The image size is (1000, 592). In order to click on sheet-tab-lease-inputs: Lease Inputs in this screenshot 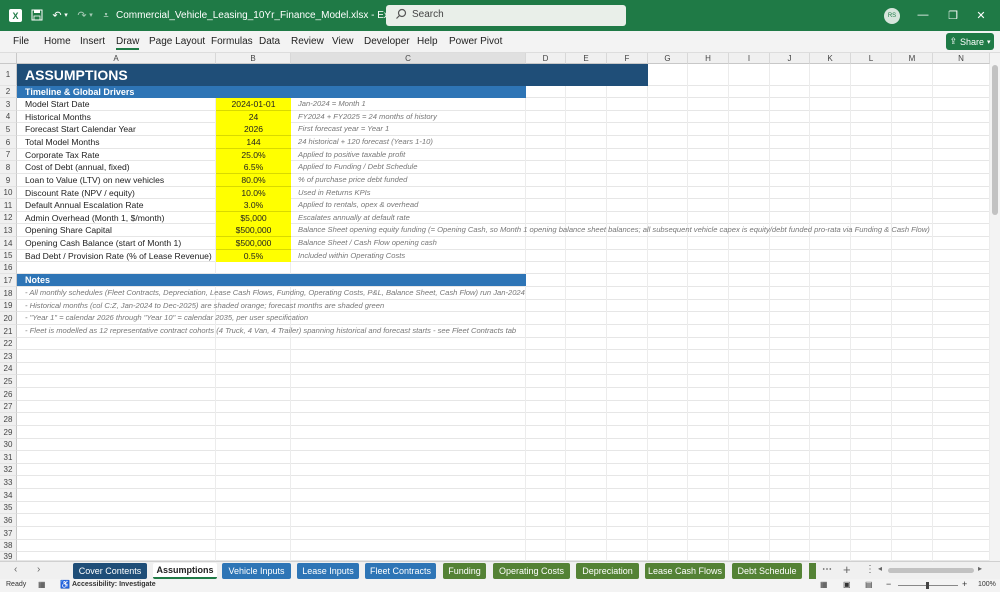, I will do `click(328, 571)`.